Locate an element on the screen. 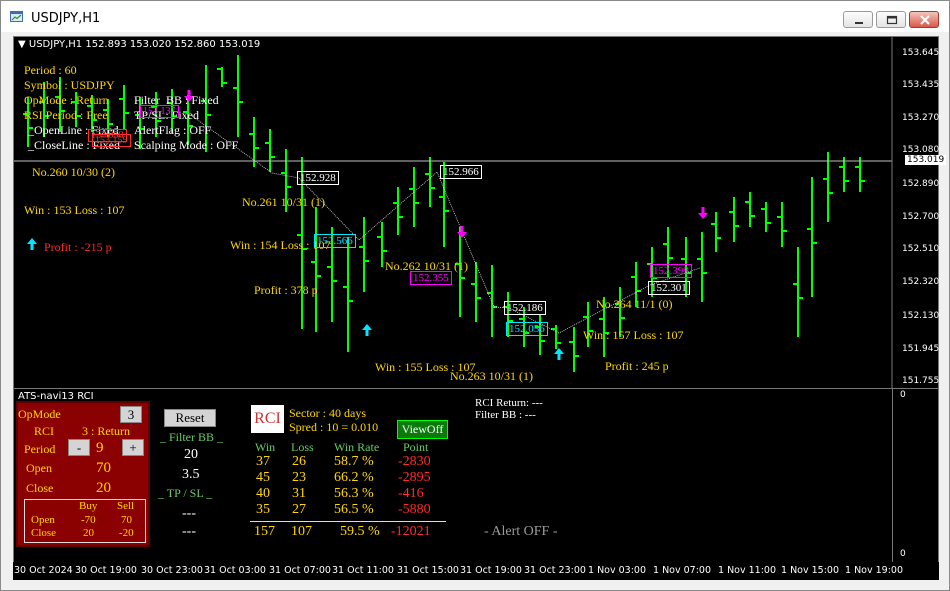  stats-cell: 37 is located at coordinates (263, 461).